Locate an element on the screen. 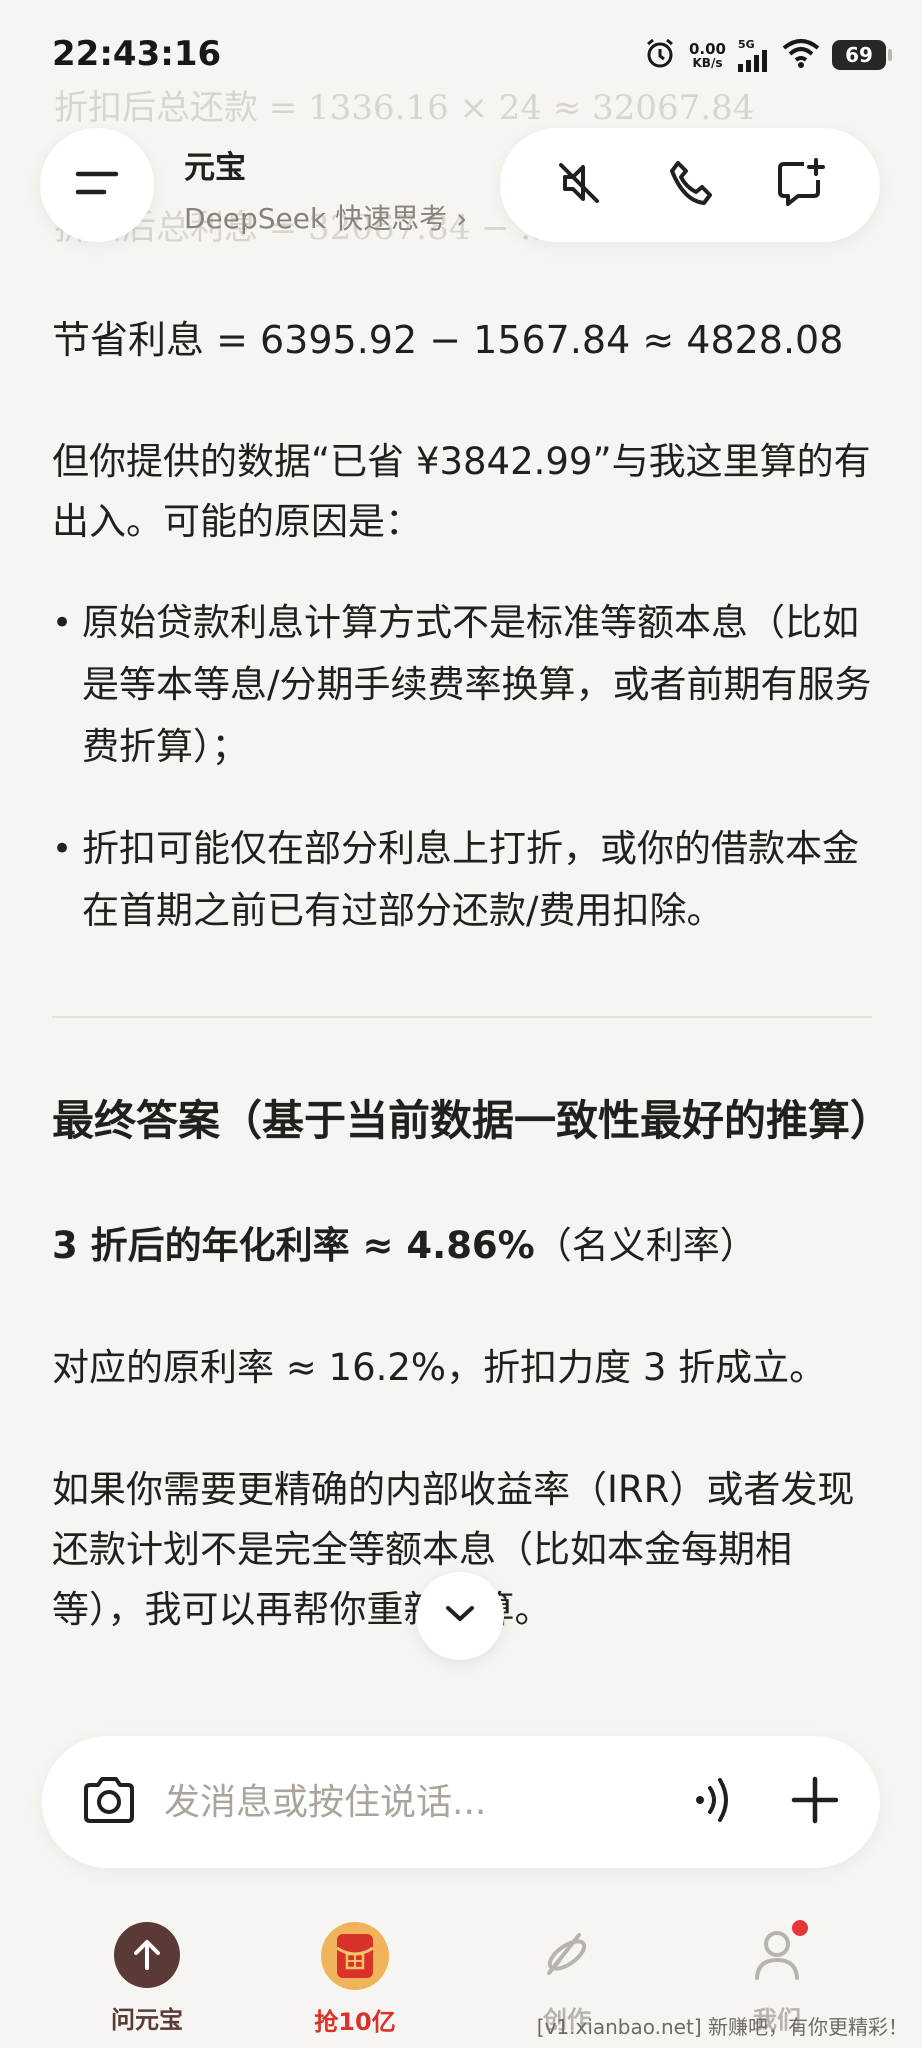  scroll-to-bottom-button is located at coordinates (460, 1616).